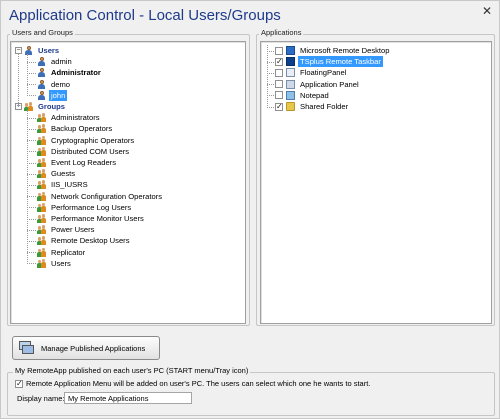 The width and height of the screenshot is (500, 419). Describe the element at coordinates (329, 62) in the screenshot. I see `application-item: ✓ TSplus Remote Taskbar` at that location.